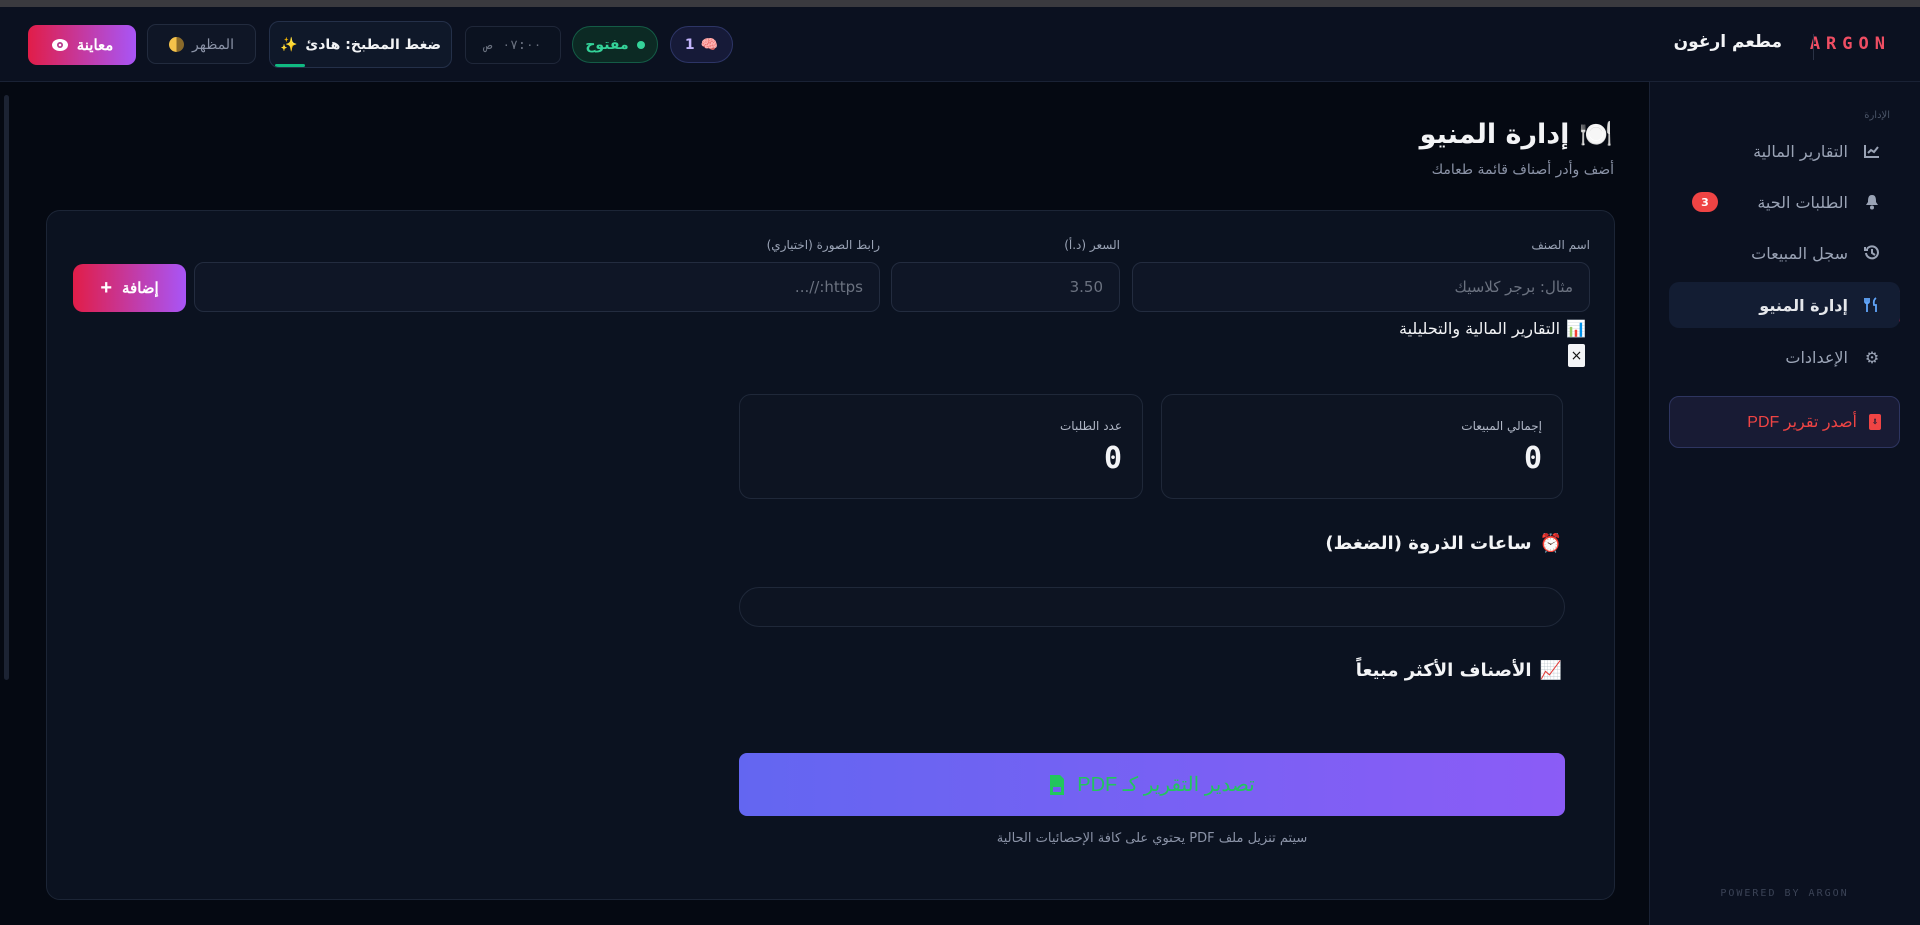 This screenshot has height=925, width=1920. Describe the element at coordinates (6, 387) in the screenshot. I see `main-scrollbar` at that location.